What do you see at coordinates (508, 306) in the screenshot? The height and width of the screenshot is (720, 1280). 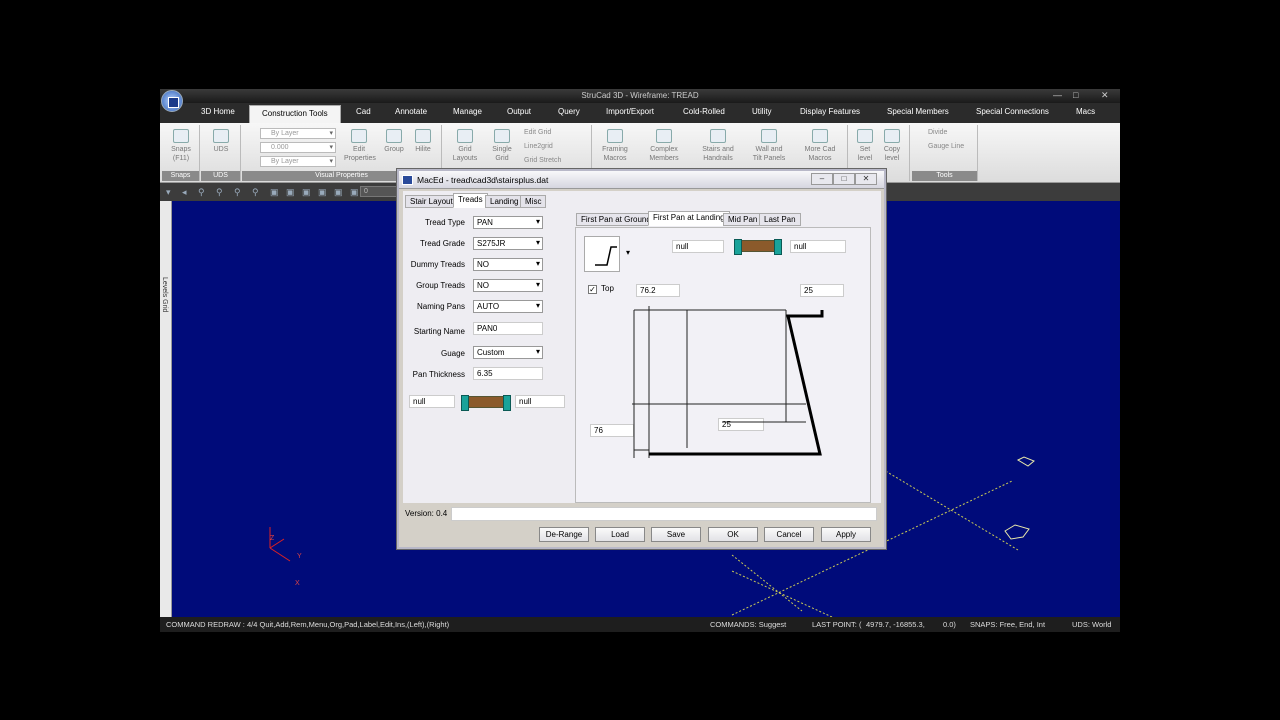 I see `naming-pans-select: AUTO` at bounding box center [508, 306].